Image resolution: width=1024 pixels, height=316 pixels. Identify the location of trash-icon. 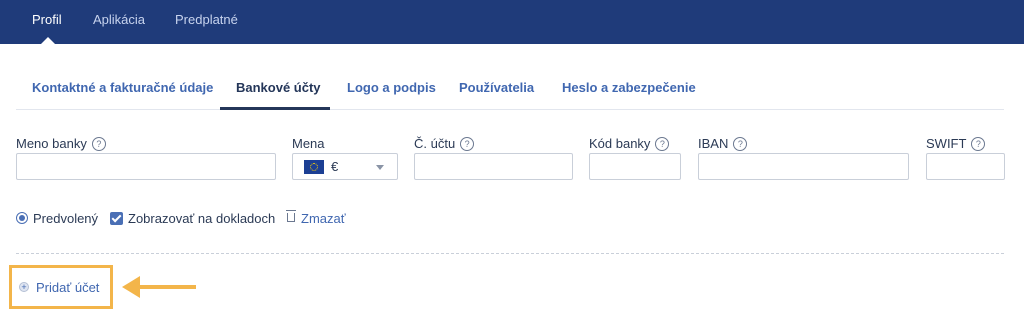
(291, 216).